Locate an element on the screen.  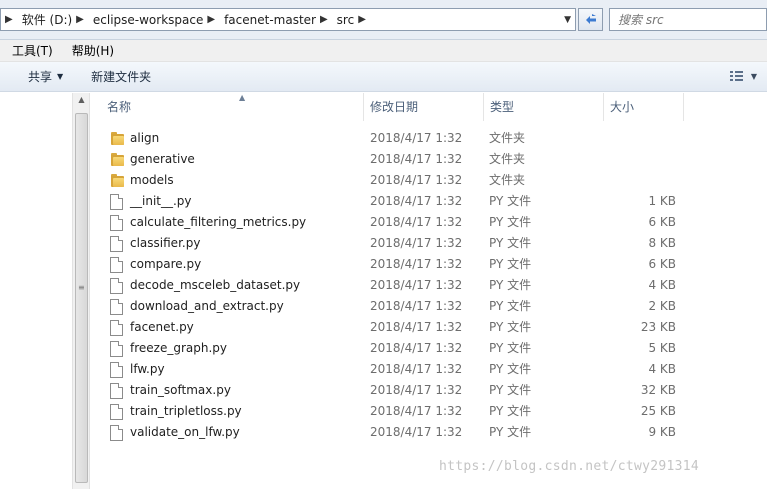
file-name: models is located at coordinates (152, 180).